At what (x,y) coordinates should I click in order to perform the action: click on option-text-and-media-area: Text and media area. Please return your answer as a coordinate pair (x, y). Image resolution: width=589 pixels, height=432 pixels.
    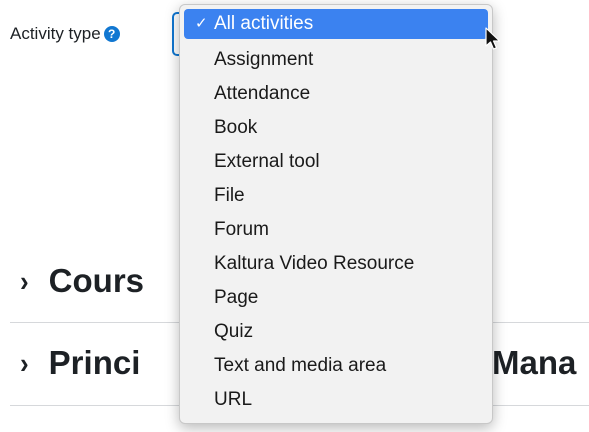
    Looking at the image, I should click on (336, 366).